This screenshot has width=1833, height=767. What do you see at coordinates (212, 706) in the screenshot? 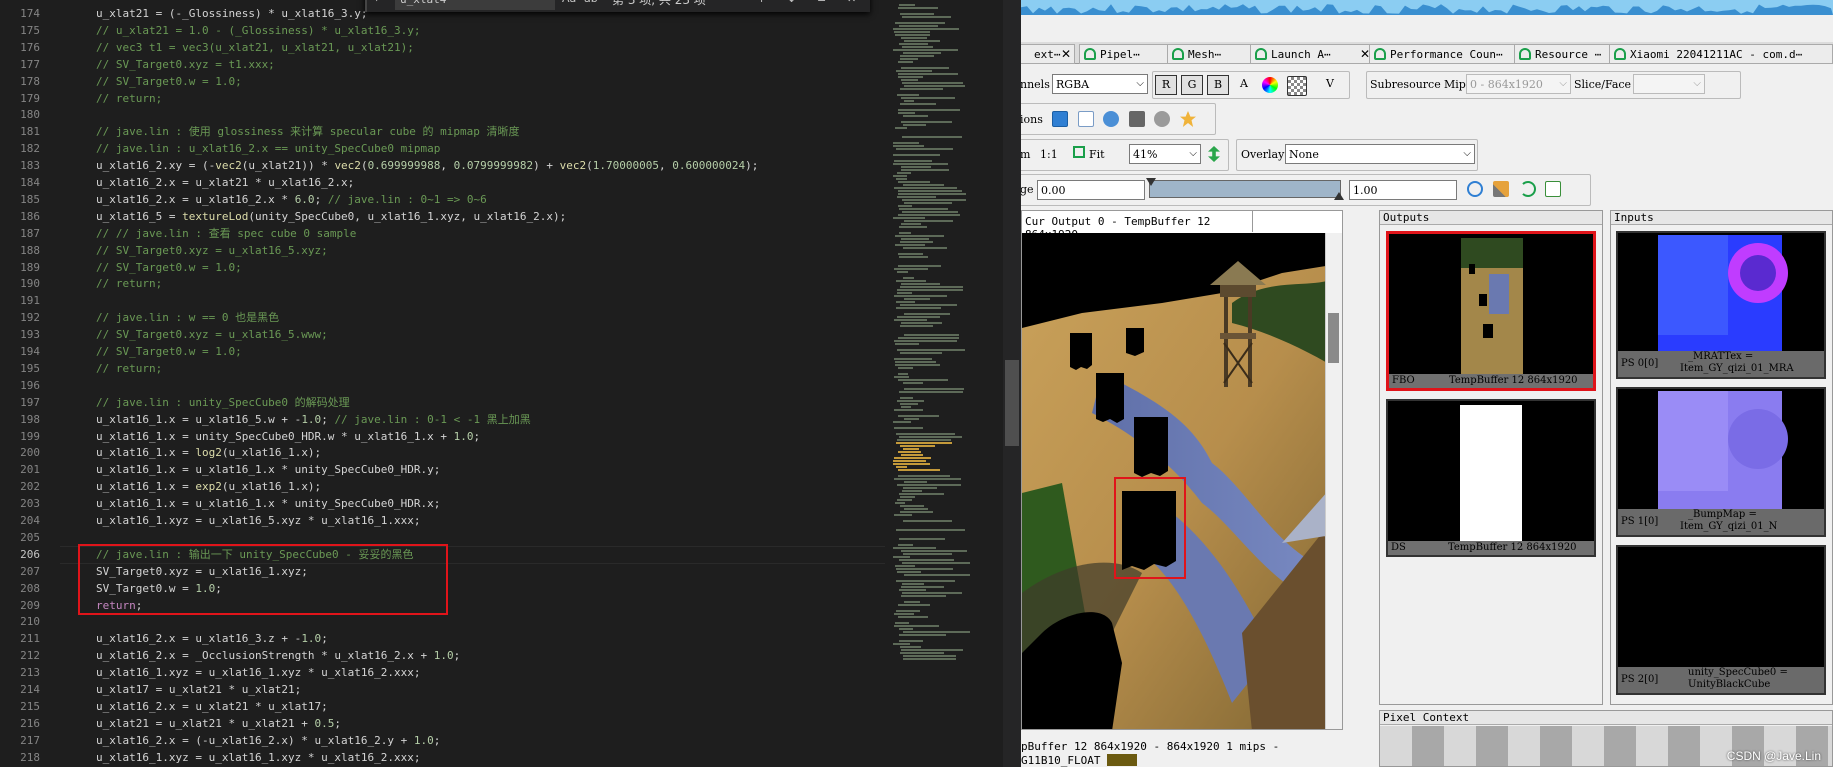
I see `code-line: u_xlat16_2.x = u_xlat21 * u_xlat17;` at bounding box center [212, 706].